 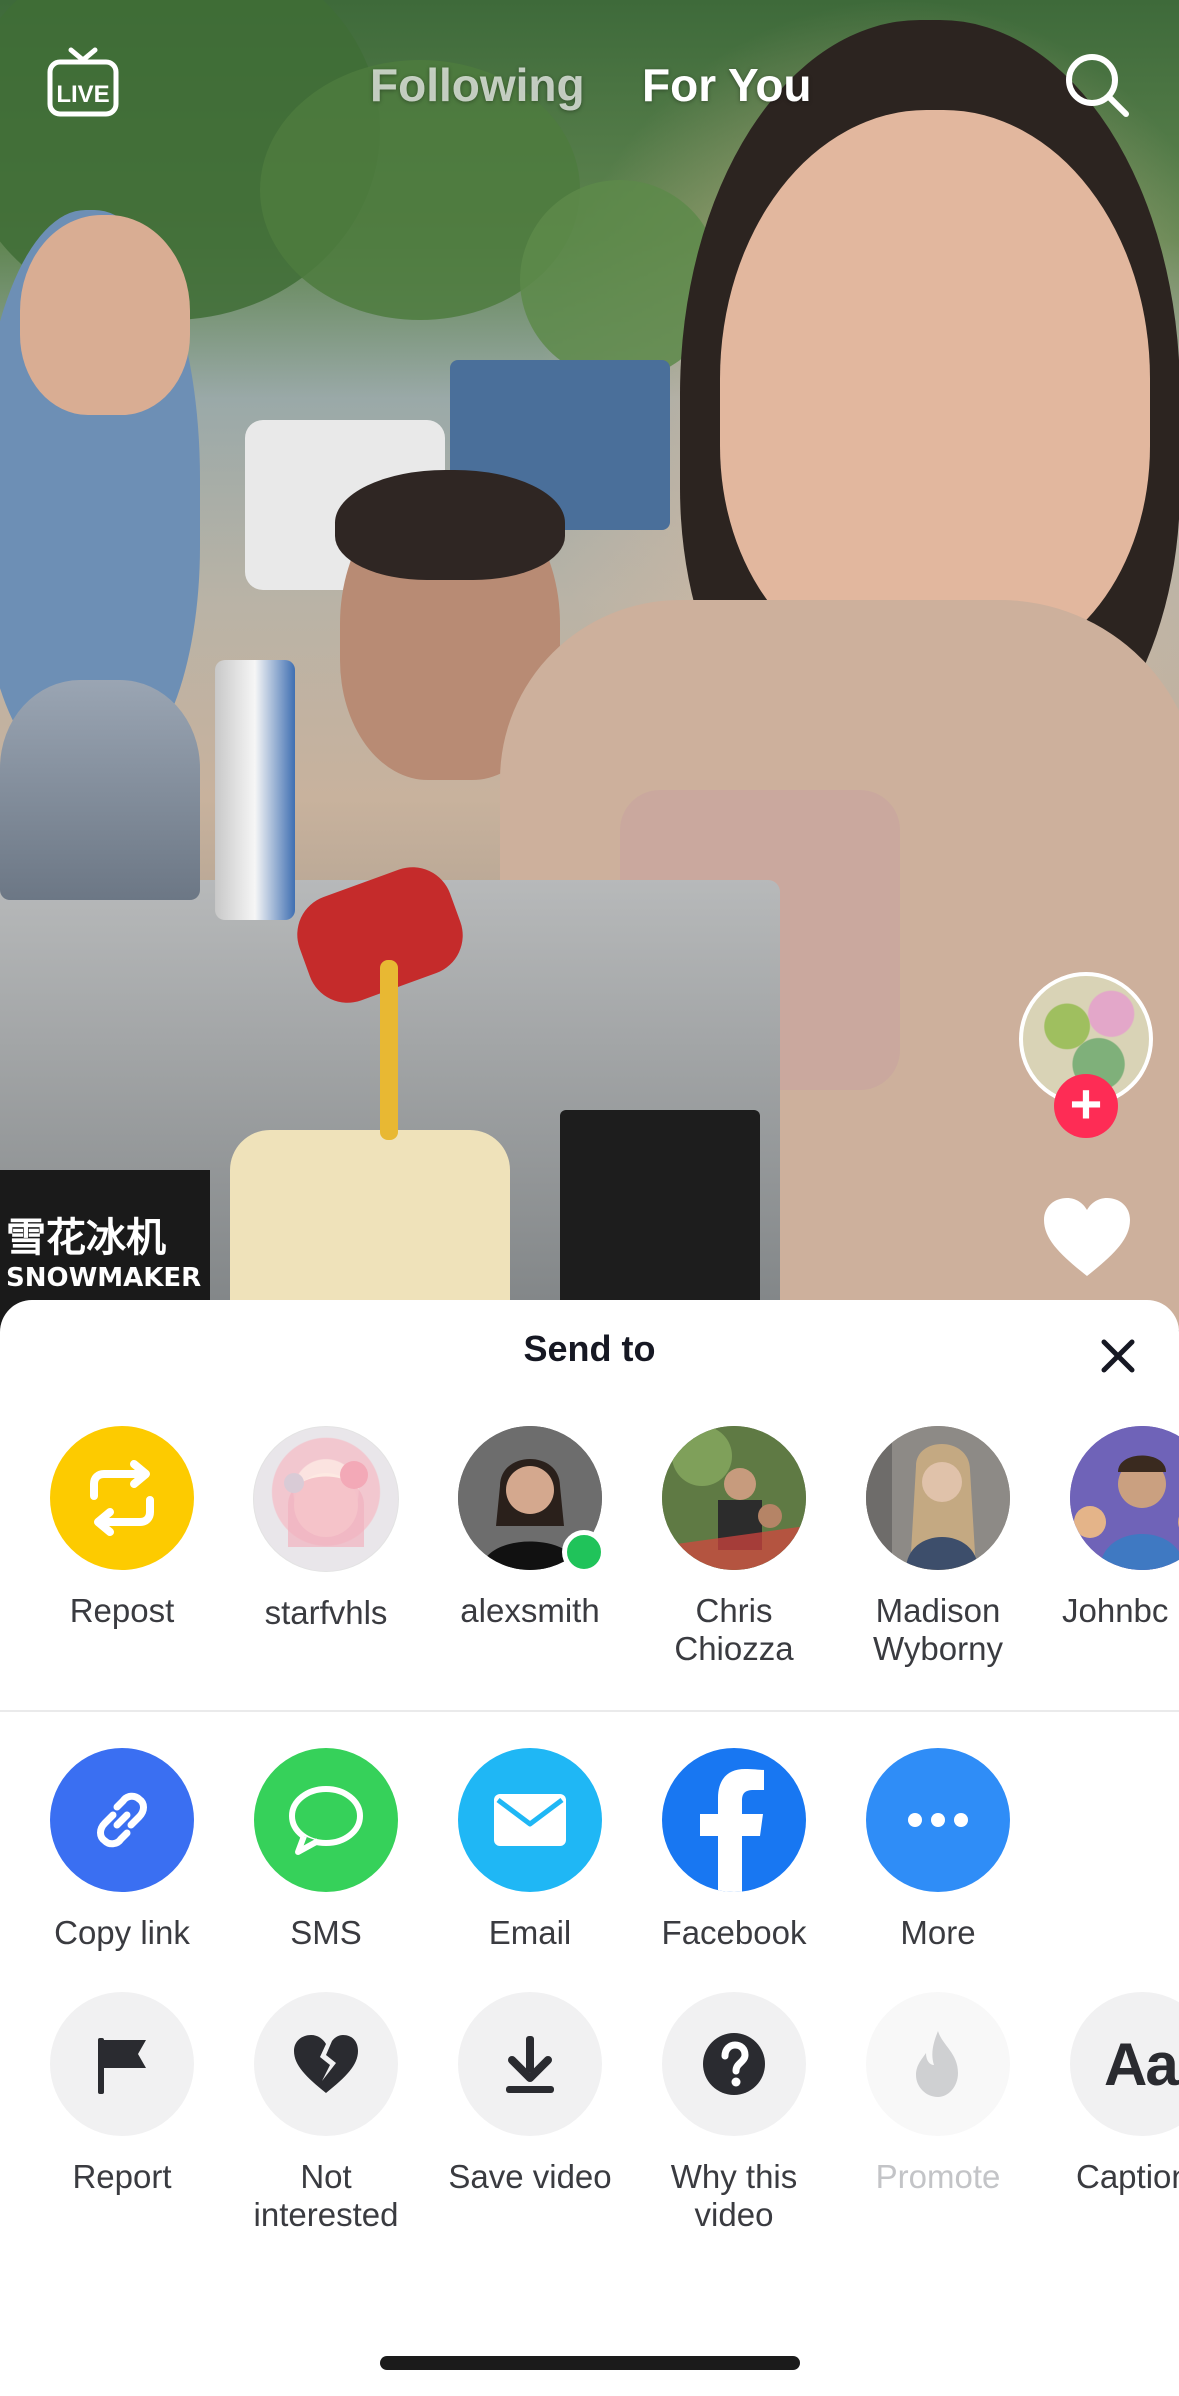 What do you see at coordinates (122, 1610) in the screenshot?
I see `share-label: Repost` at bounding box center [122, 1610].